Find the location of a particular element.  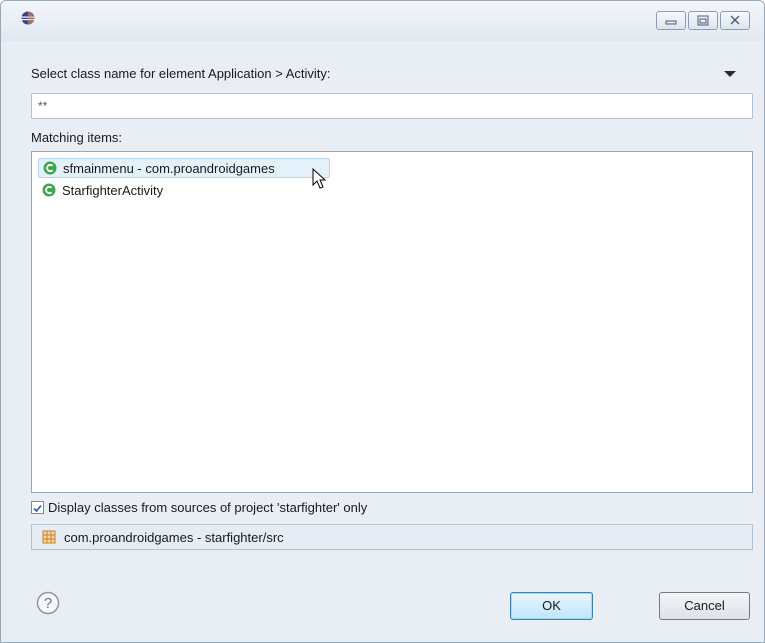

minimize-button is located at coordinates (671, 20).